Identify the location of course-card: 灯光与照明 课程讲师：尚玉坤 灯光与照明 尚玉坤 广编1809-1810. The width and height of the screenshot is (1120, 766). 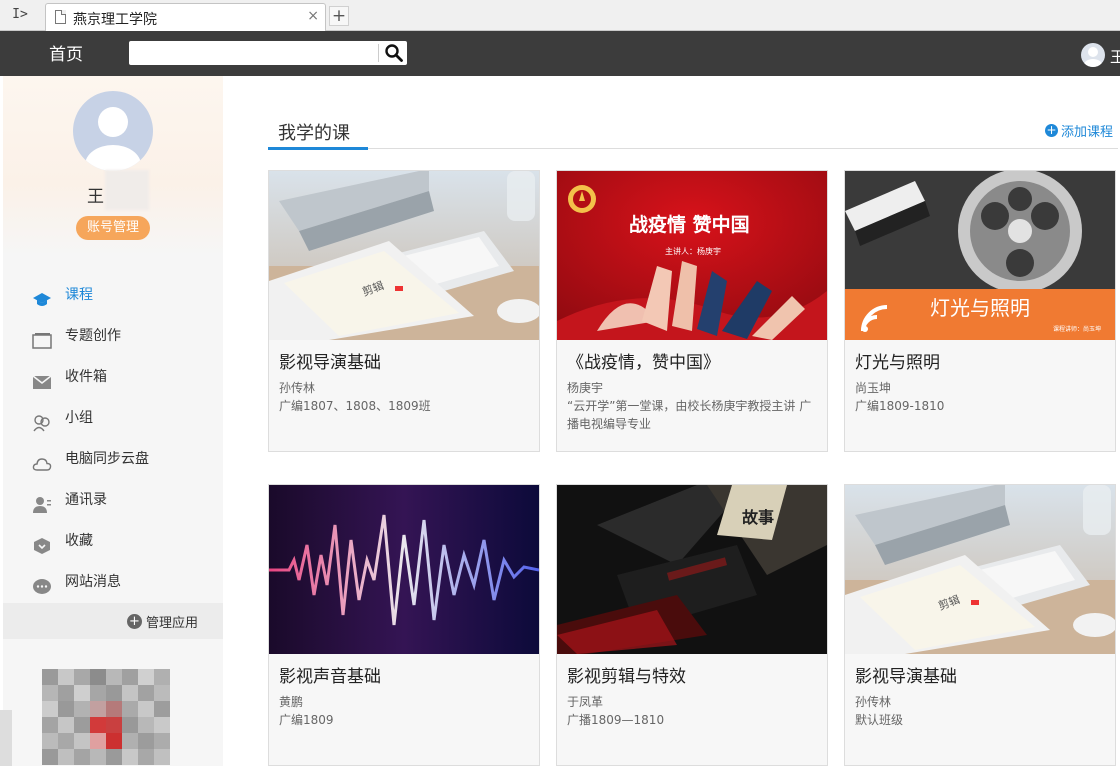
(980, 311).